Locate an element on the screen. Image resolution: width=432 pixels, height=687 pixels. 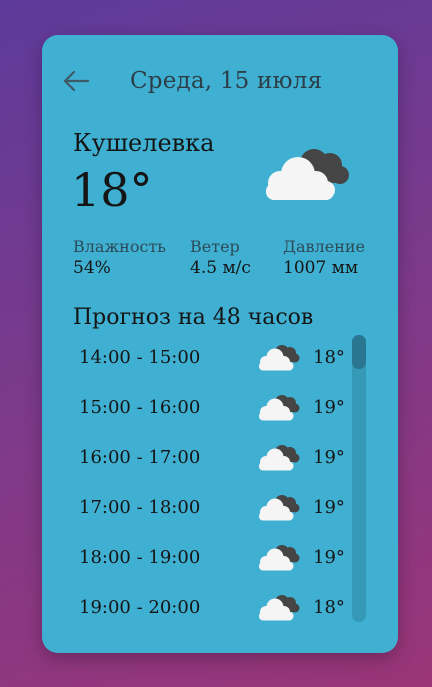
scrollbar-track is located at coordinates (359, 478).